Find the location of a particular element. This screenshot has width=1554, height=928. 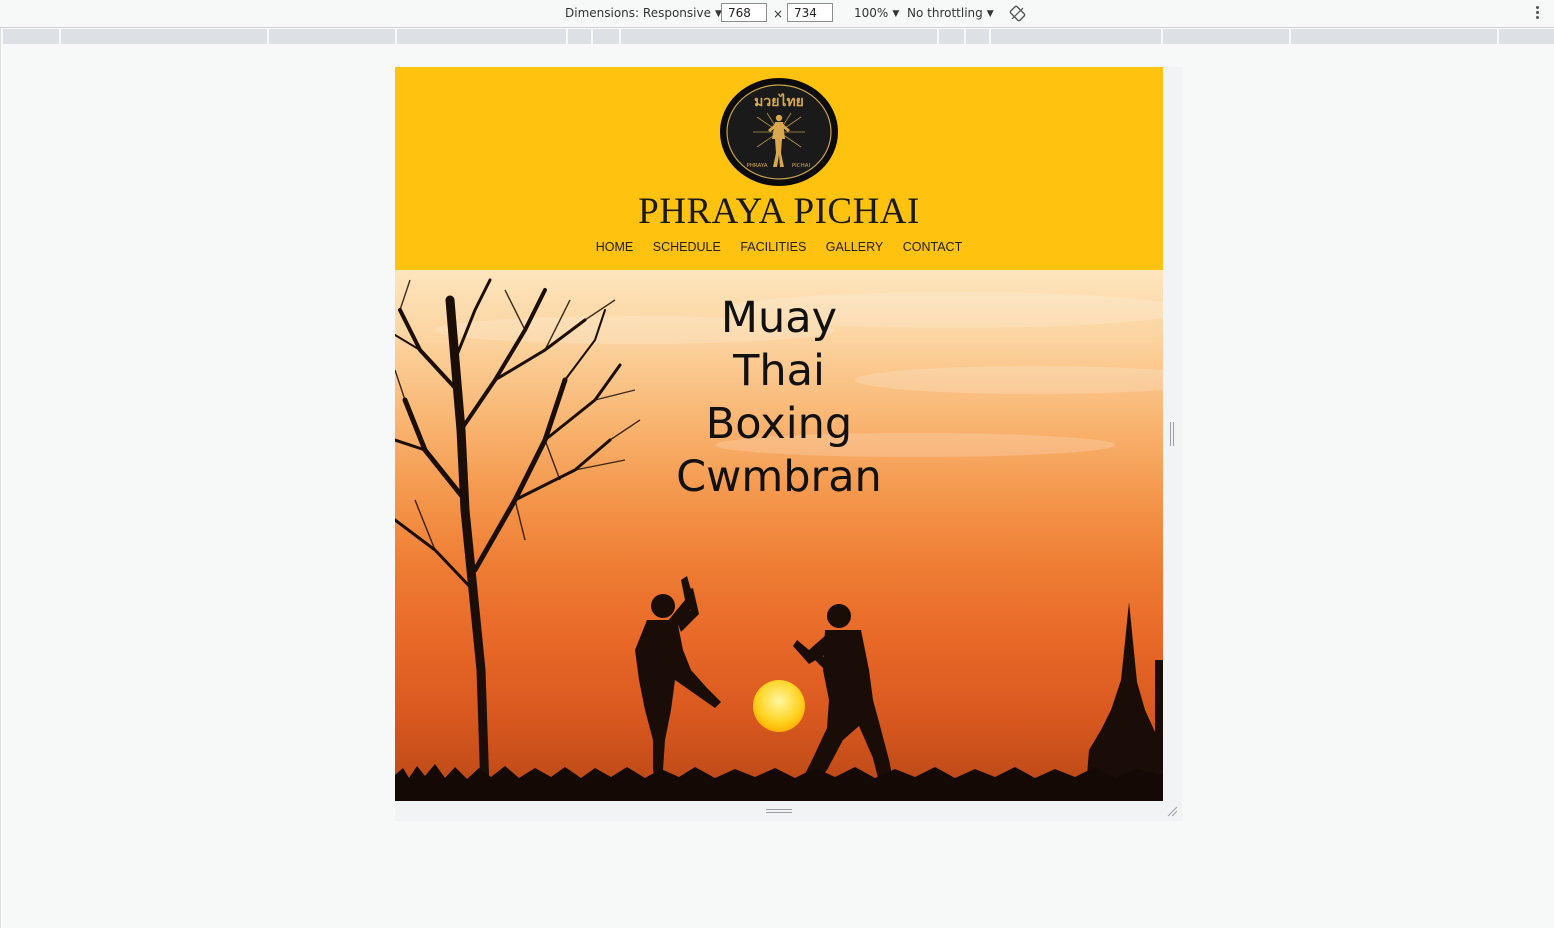

grass-silhouette is located at coordinates (779, 782).